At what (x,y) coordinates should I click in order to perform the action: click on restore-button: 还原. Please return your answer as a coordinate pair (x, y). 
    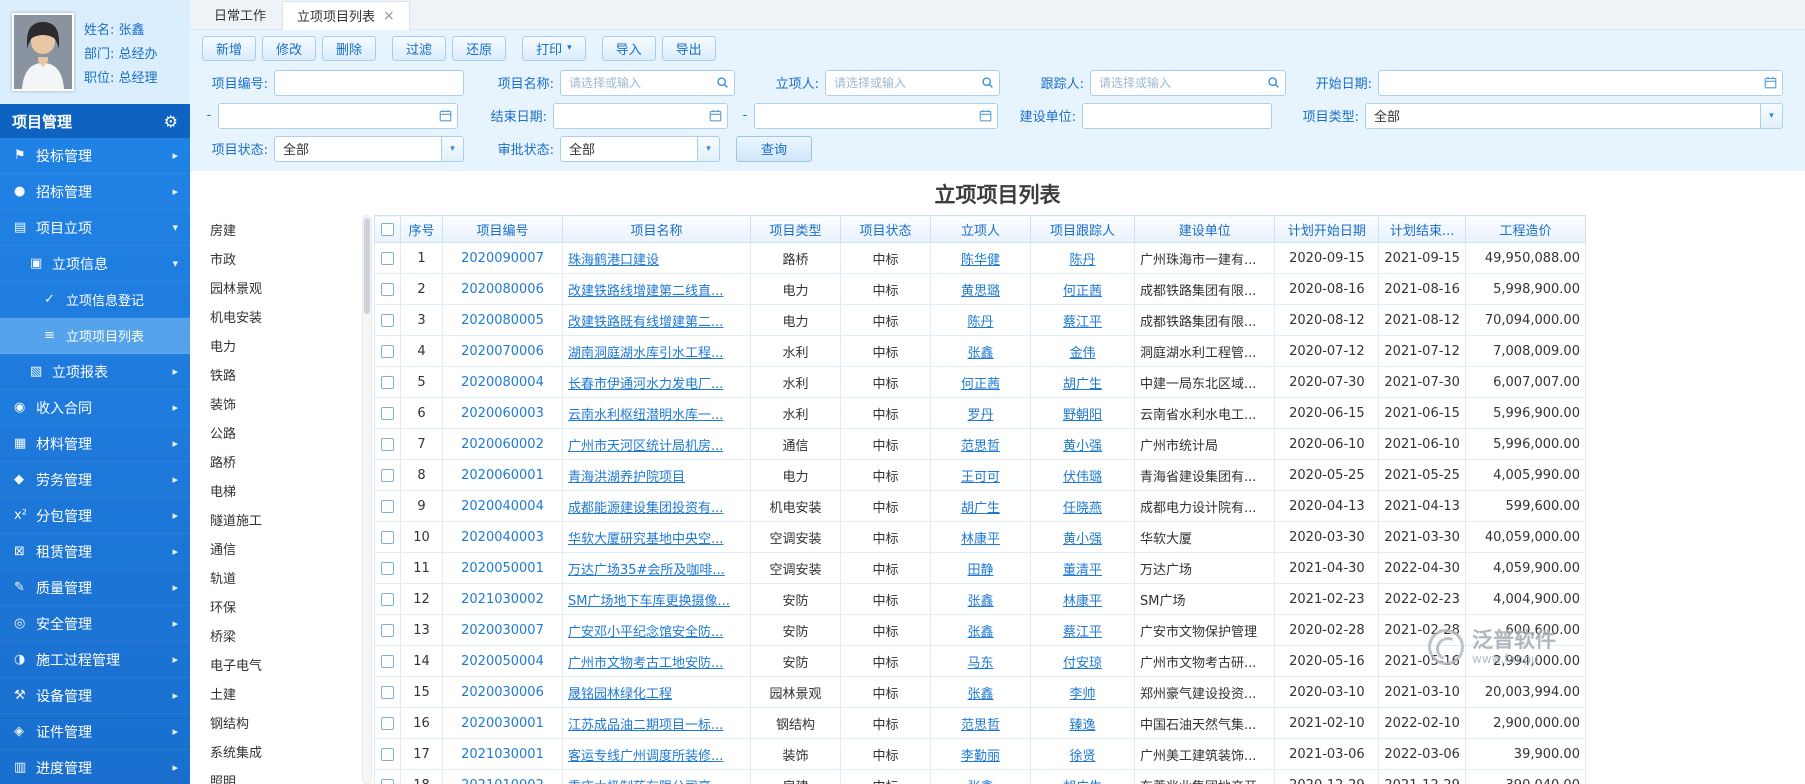
    Looking at the image, I should click on (479, 48).